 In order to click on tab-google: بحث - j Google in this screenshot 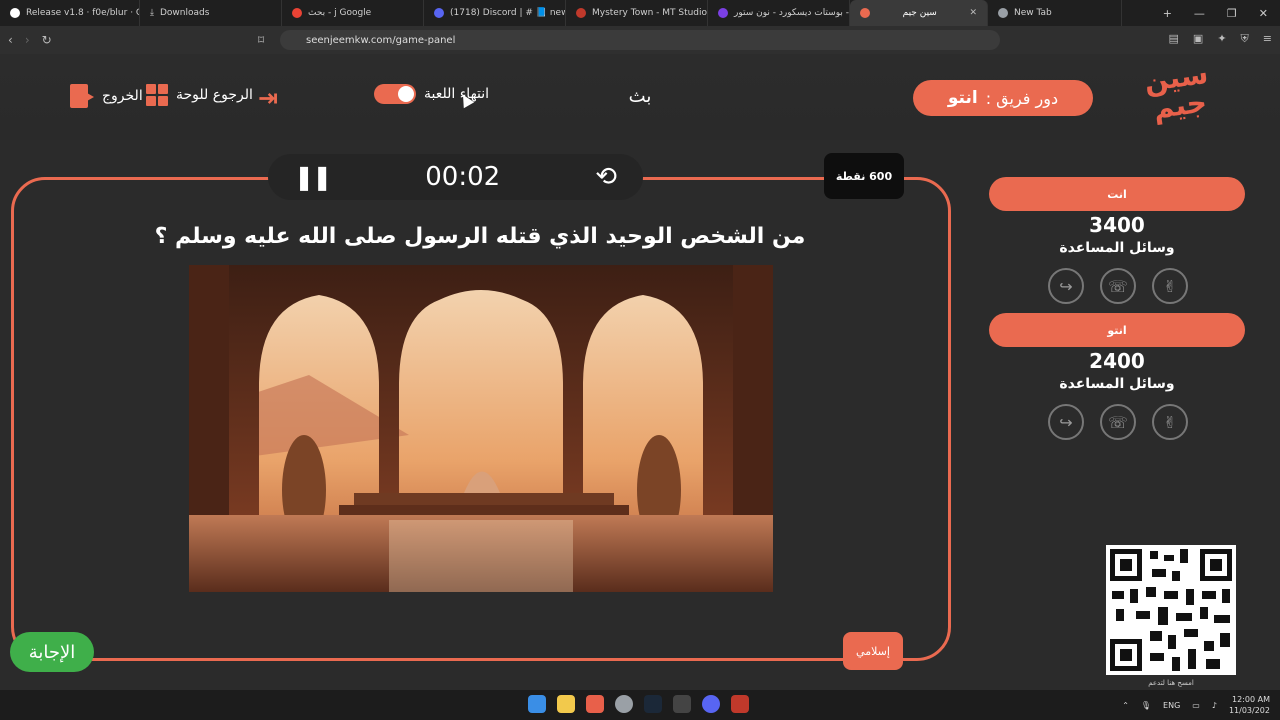, I will do `click(353, 13)`.